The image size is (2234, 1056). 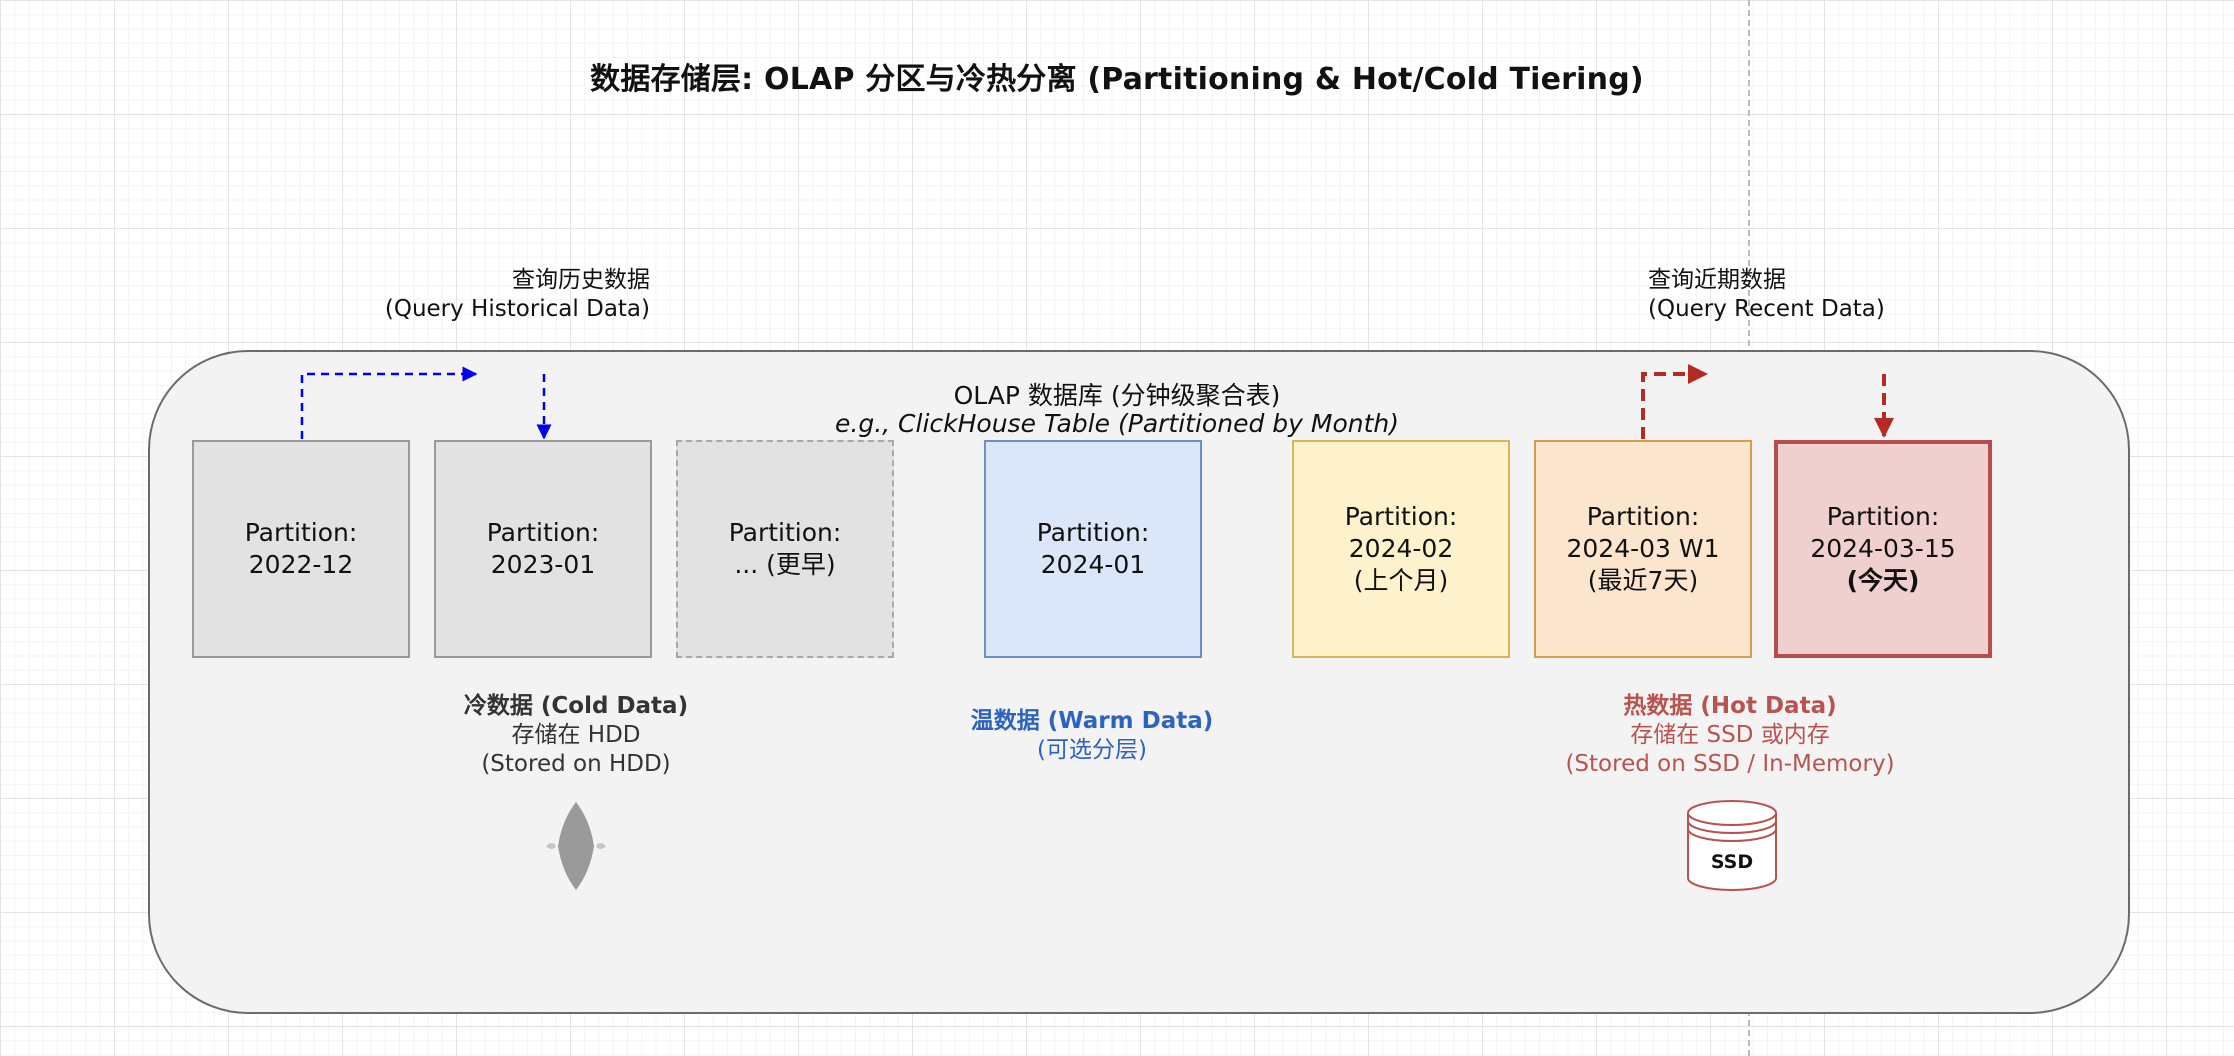 I want to click on recent-query-arrow-up, so click(x=1674, y=401).